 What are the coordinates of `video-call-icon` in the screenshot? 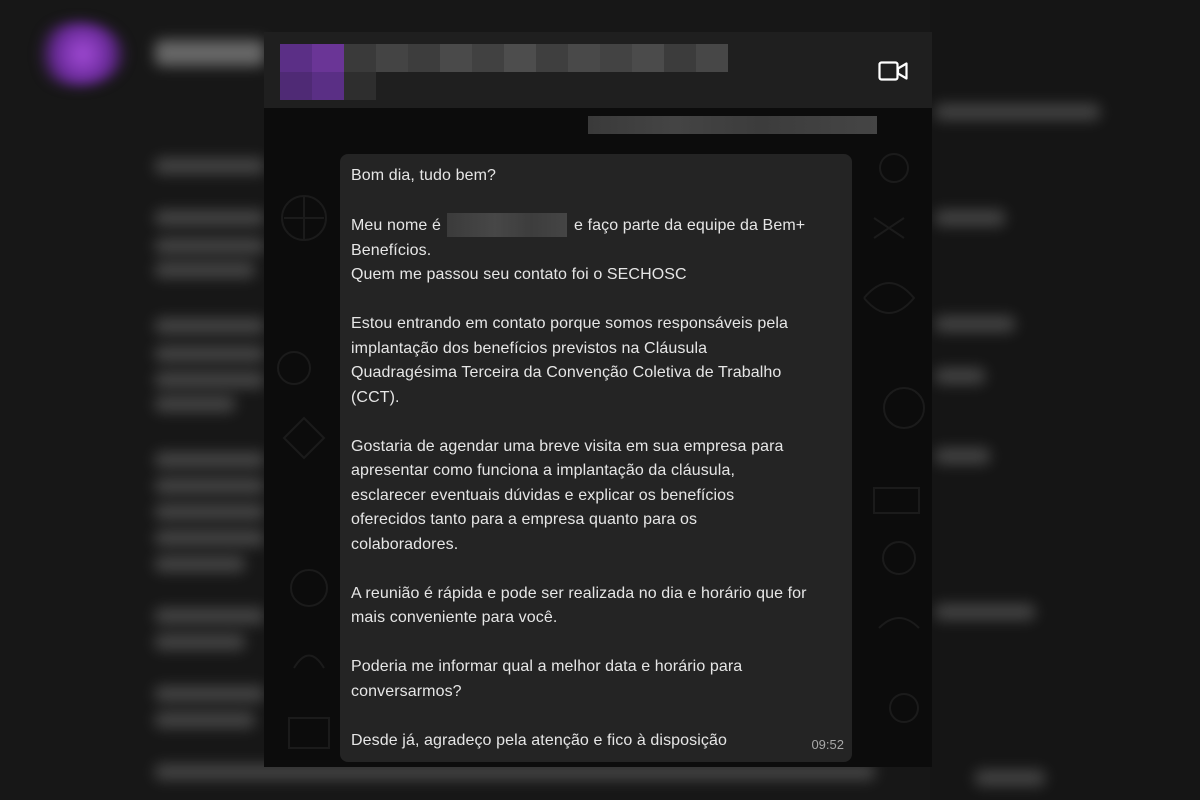 It's located at (893, 71).